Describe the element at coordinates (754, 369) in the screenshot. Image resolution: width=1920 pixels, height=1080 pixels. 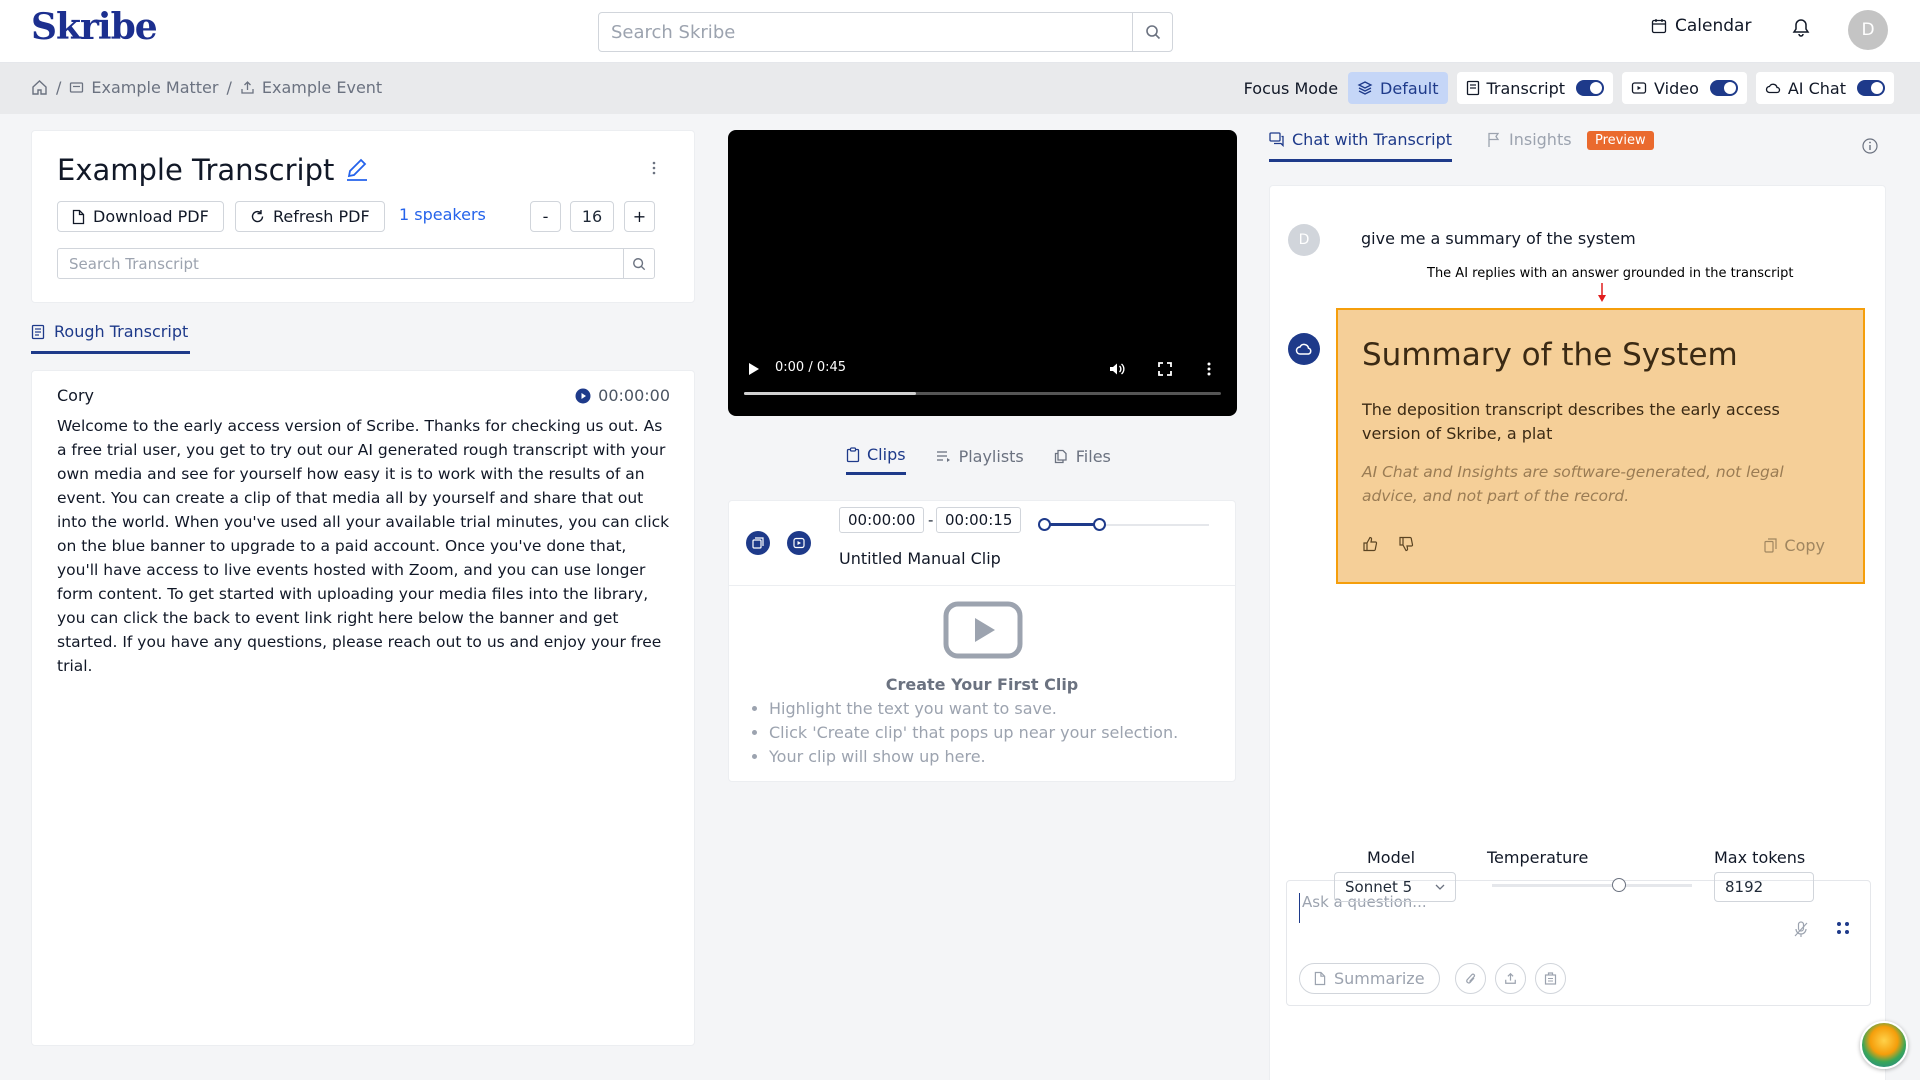
I see `play-icon` at that location.